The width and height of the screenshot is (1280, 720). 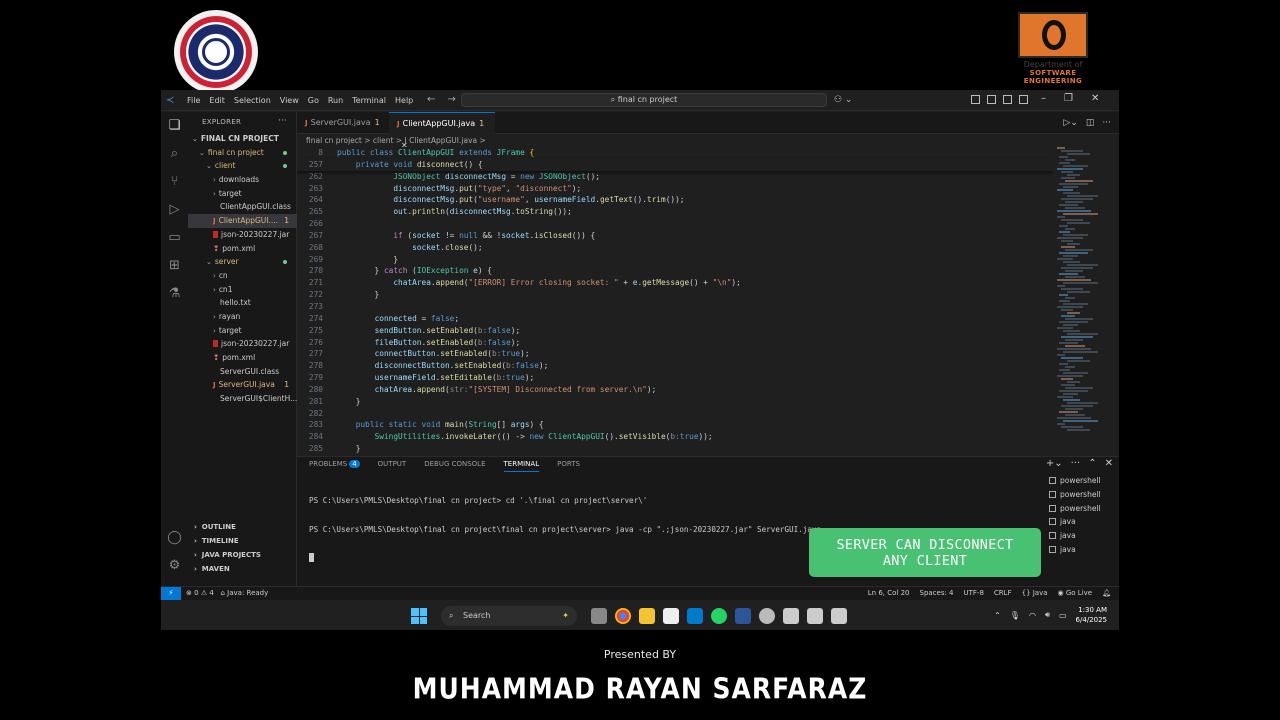 I want to click on errors-icon: ⊗, so click(x=189, y=593).